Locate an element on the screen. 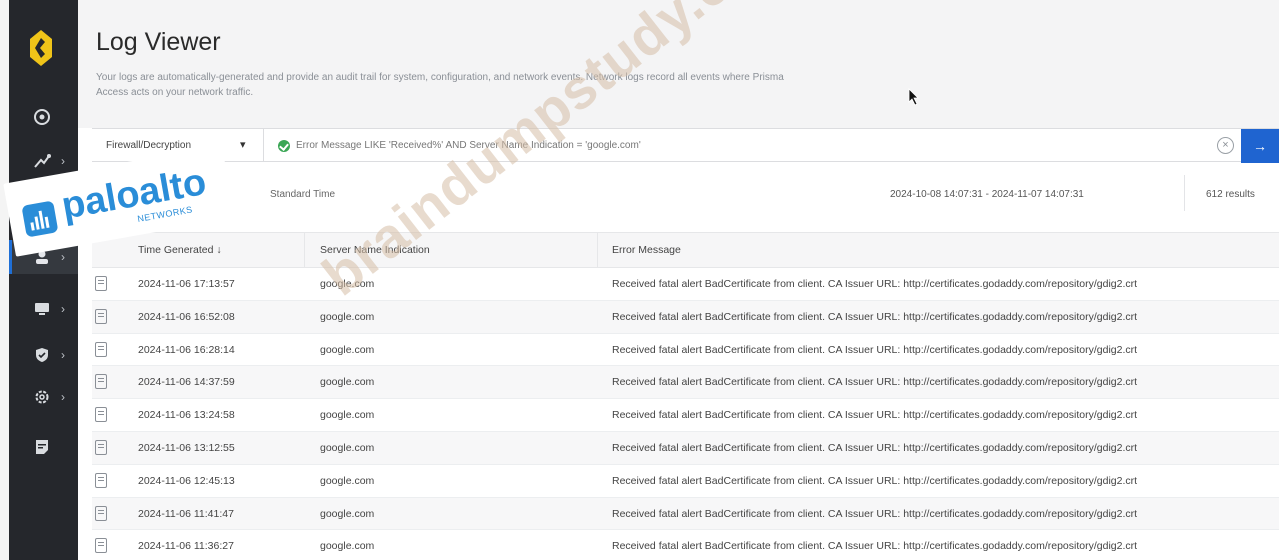 The height and width of the screenshot is (560, 1279). gear-icon is located at coordinates (42, 397).